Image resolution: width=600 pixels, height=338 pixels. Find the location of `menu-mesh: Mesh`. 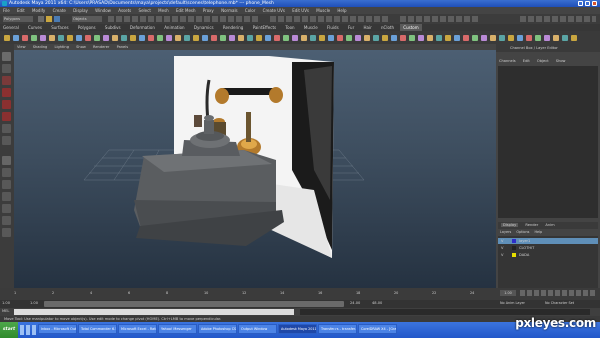

menu-mesh: Mesh is located at coordinates (163, 10).